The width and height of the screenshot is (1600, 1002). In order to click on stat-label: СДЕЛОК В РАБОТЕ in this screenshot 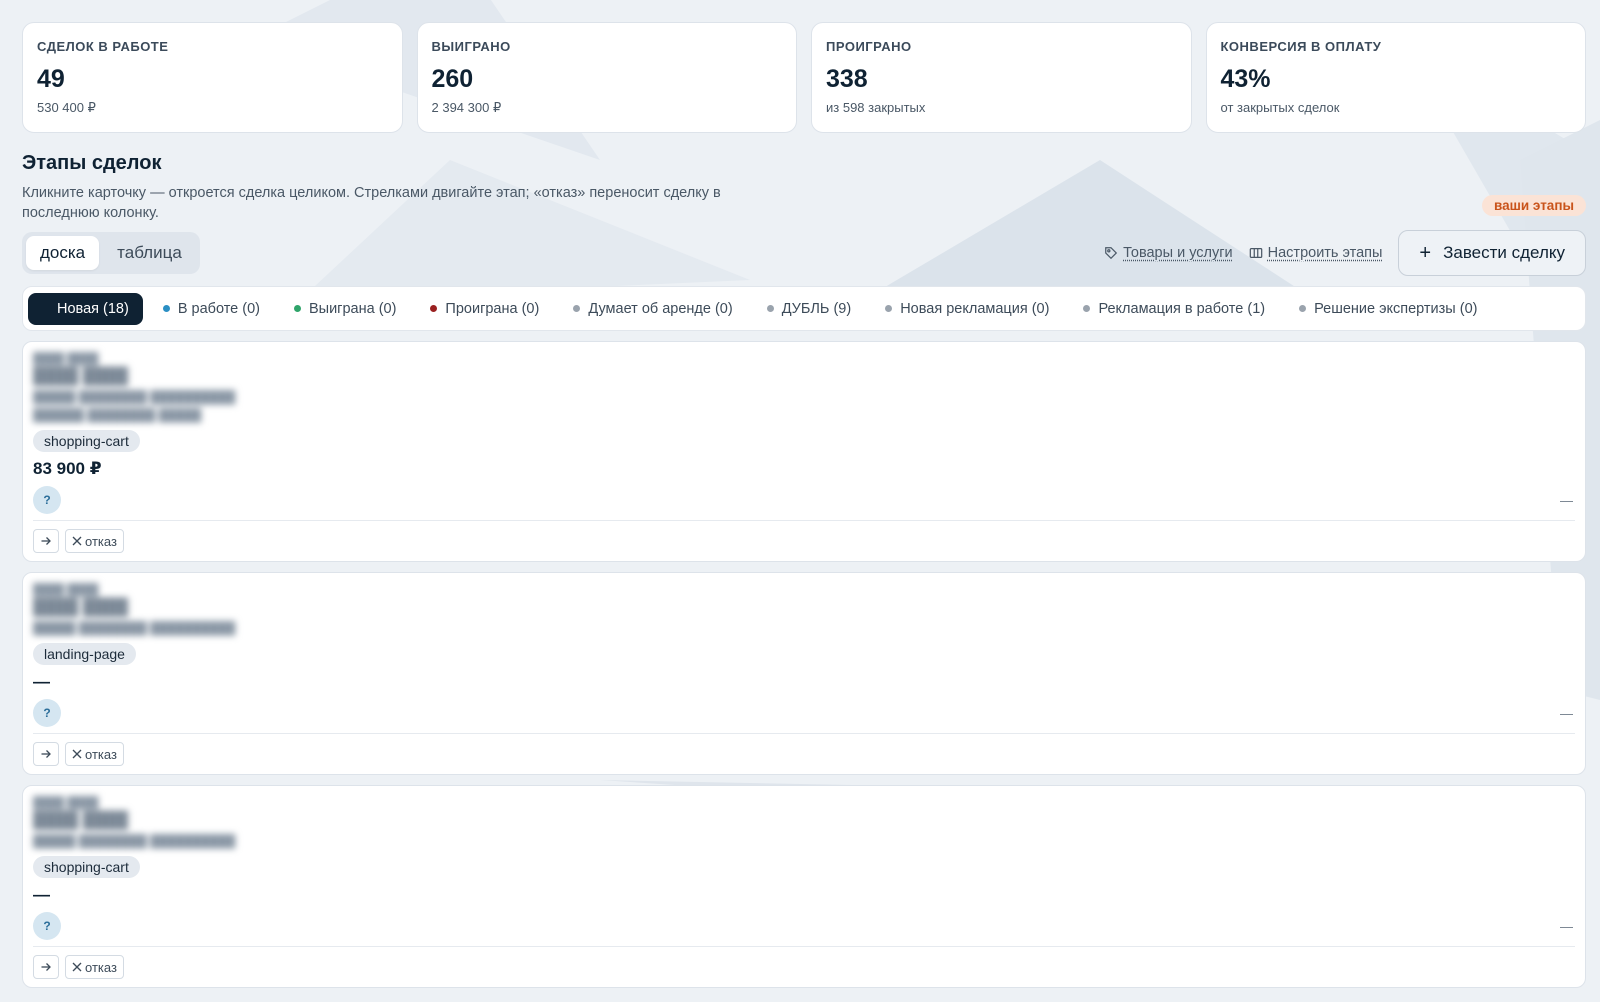, I will do `click(103, 46)`.